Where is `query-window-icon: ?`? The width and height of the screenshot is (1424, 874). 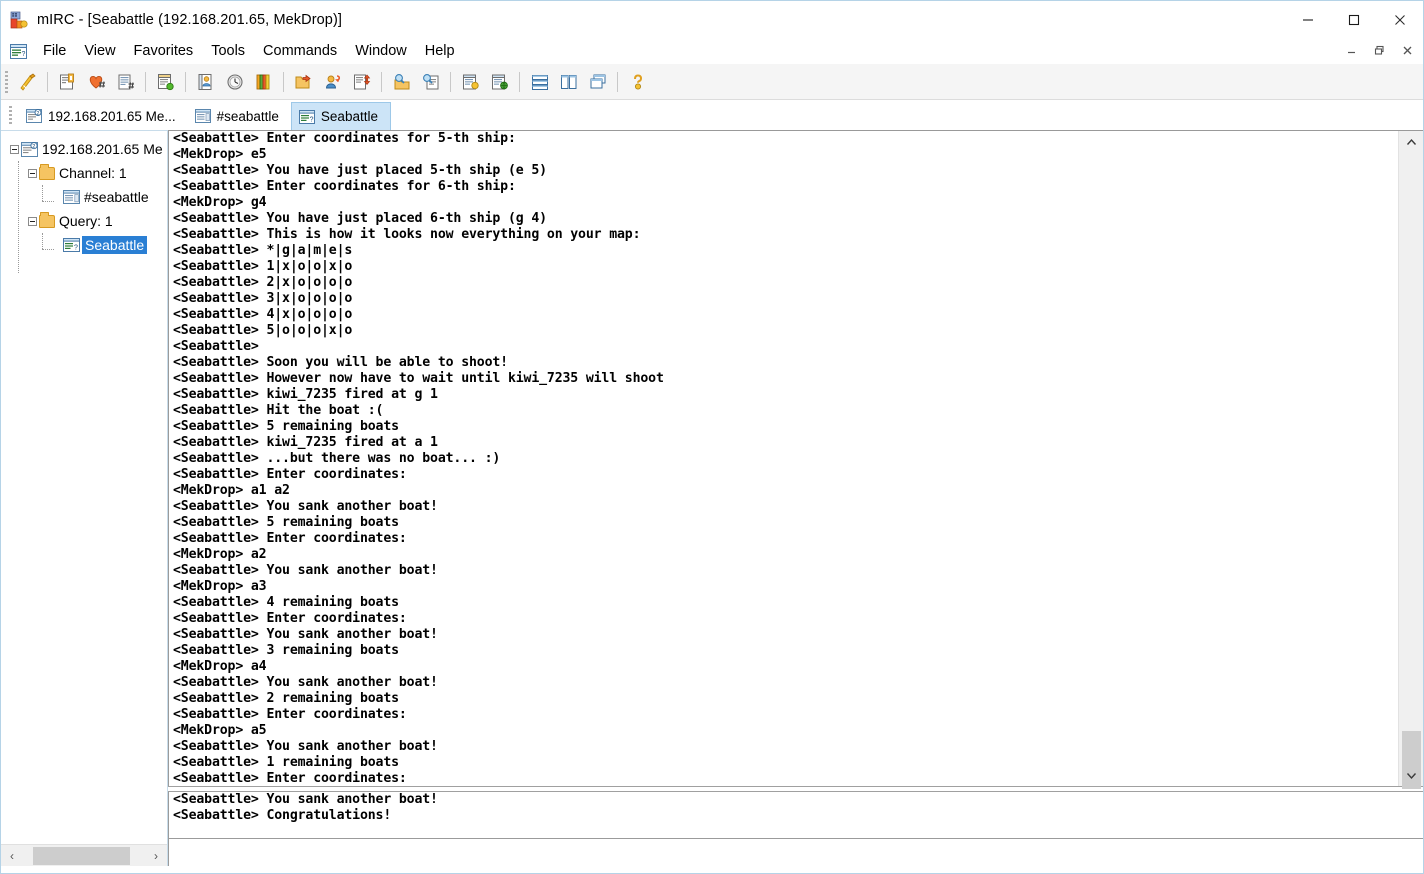 query-window-icon: ? is located at coordinates (71, 245).